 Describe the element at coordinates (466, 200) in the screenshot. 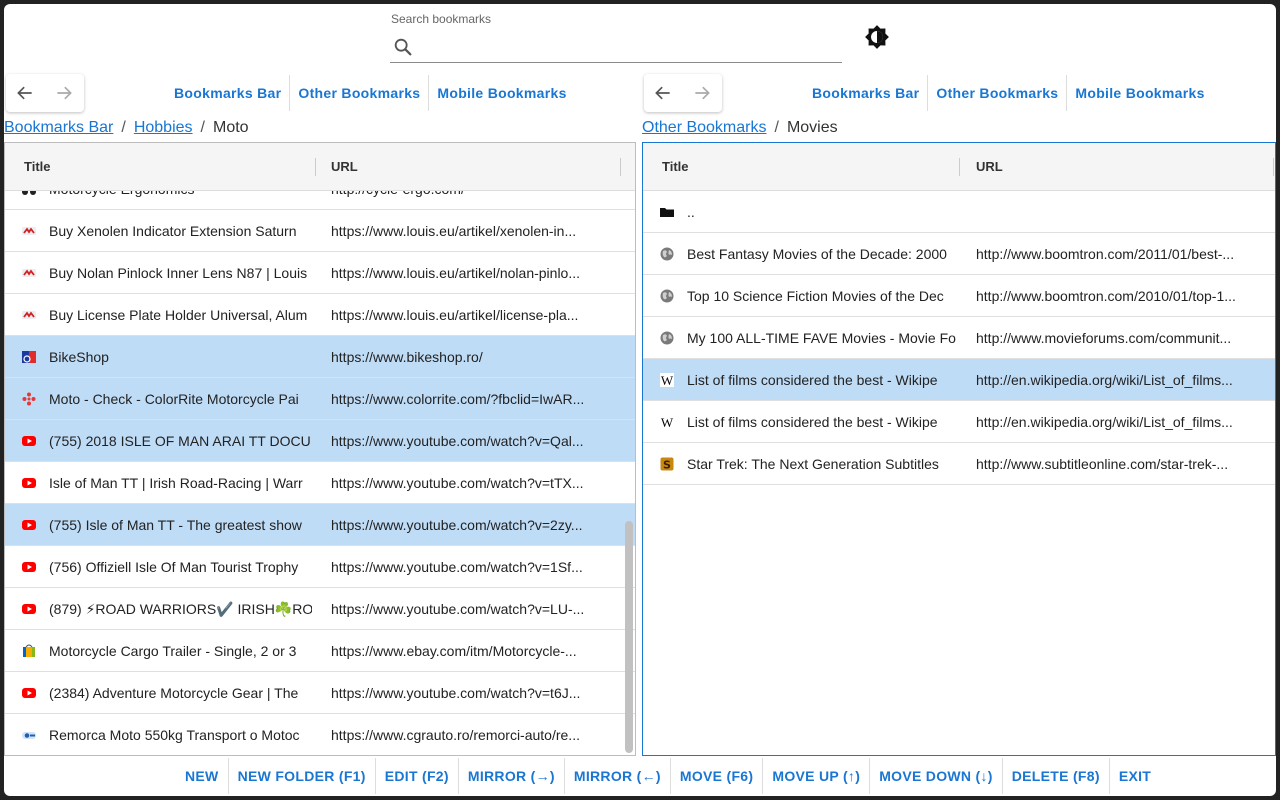

I see `row-url: http://cycle-ergo.com/` at that location.